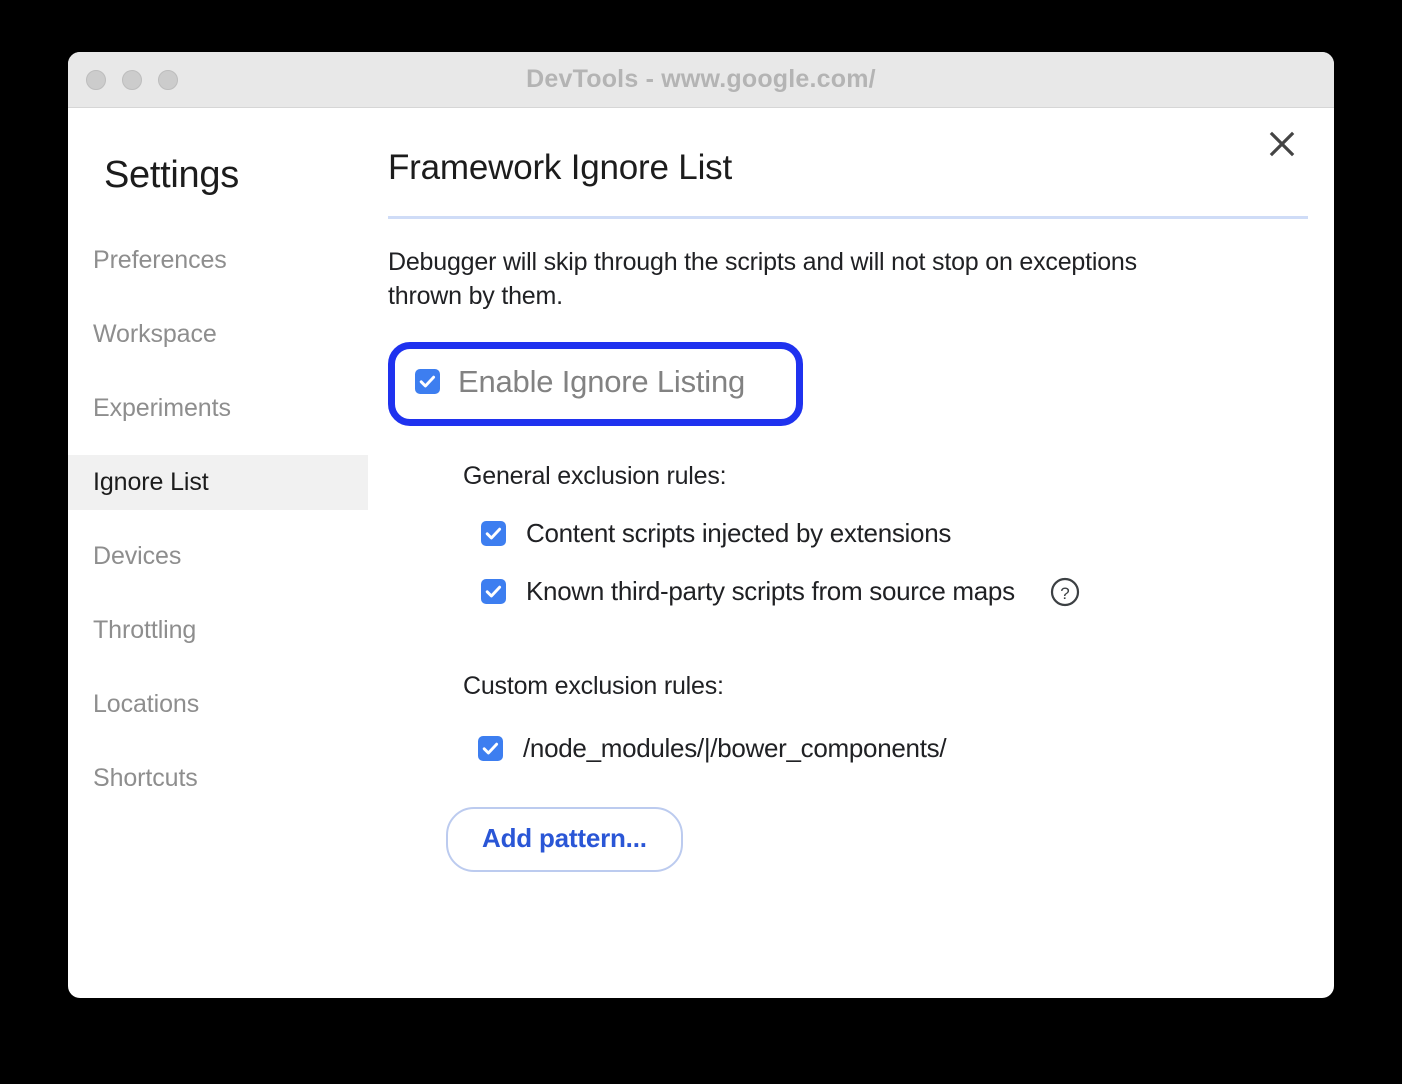  What do you see at coordinates (218, 334) in the screenshot?
I see `sidebar-item-workspace: Workspace` at bounding box center [218, 334].